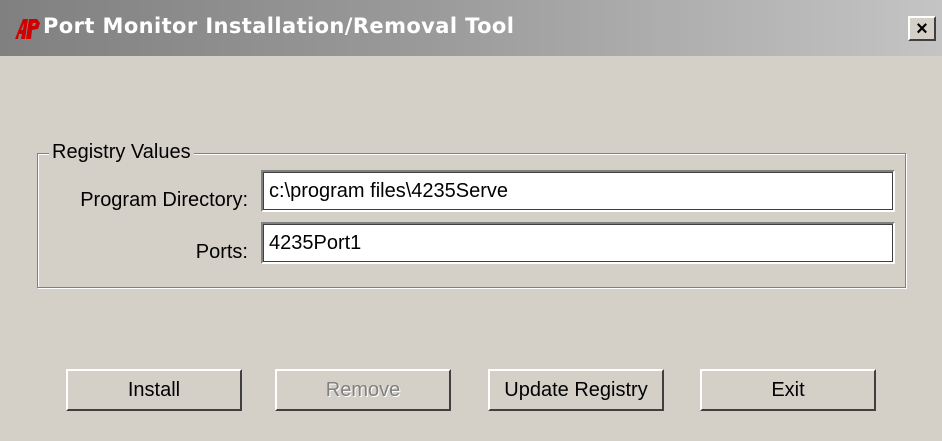 This screenshot has width=942, height=441. Describe the element at coordinates (363, 390) in the screenshot. I see `remove-button: Remove` at that location.